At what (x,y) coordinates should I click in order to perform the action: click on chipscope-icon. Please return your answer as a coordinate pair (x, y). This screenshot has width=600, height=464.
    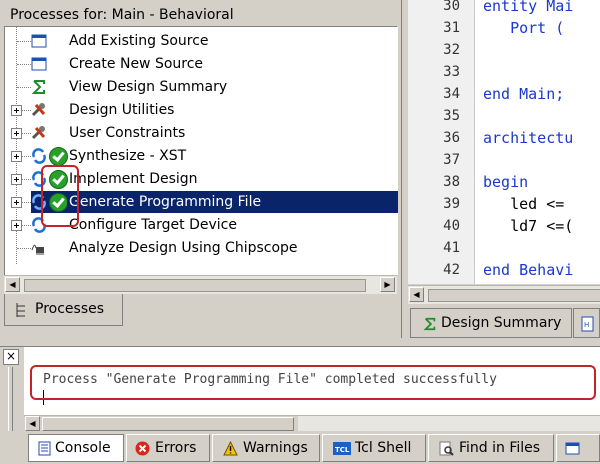
    Looking at the image, I should click on (37, 249).